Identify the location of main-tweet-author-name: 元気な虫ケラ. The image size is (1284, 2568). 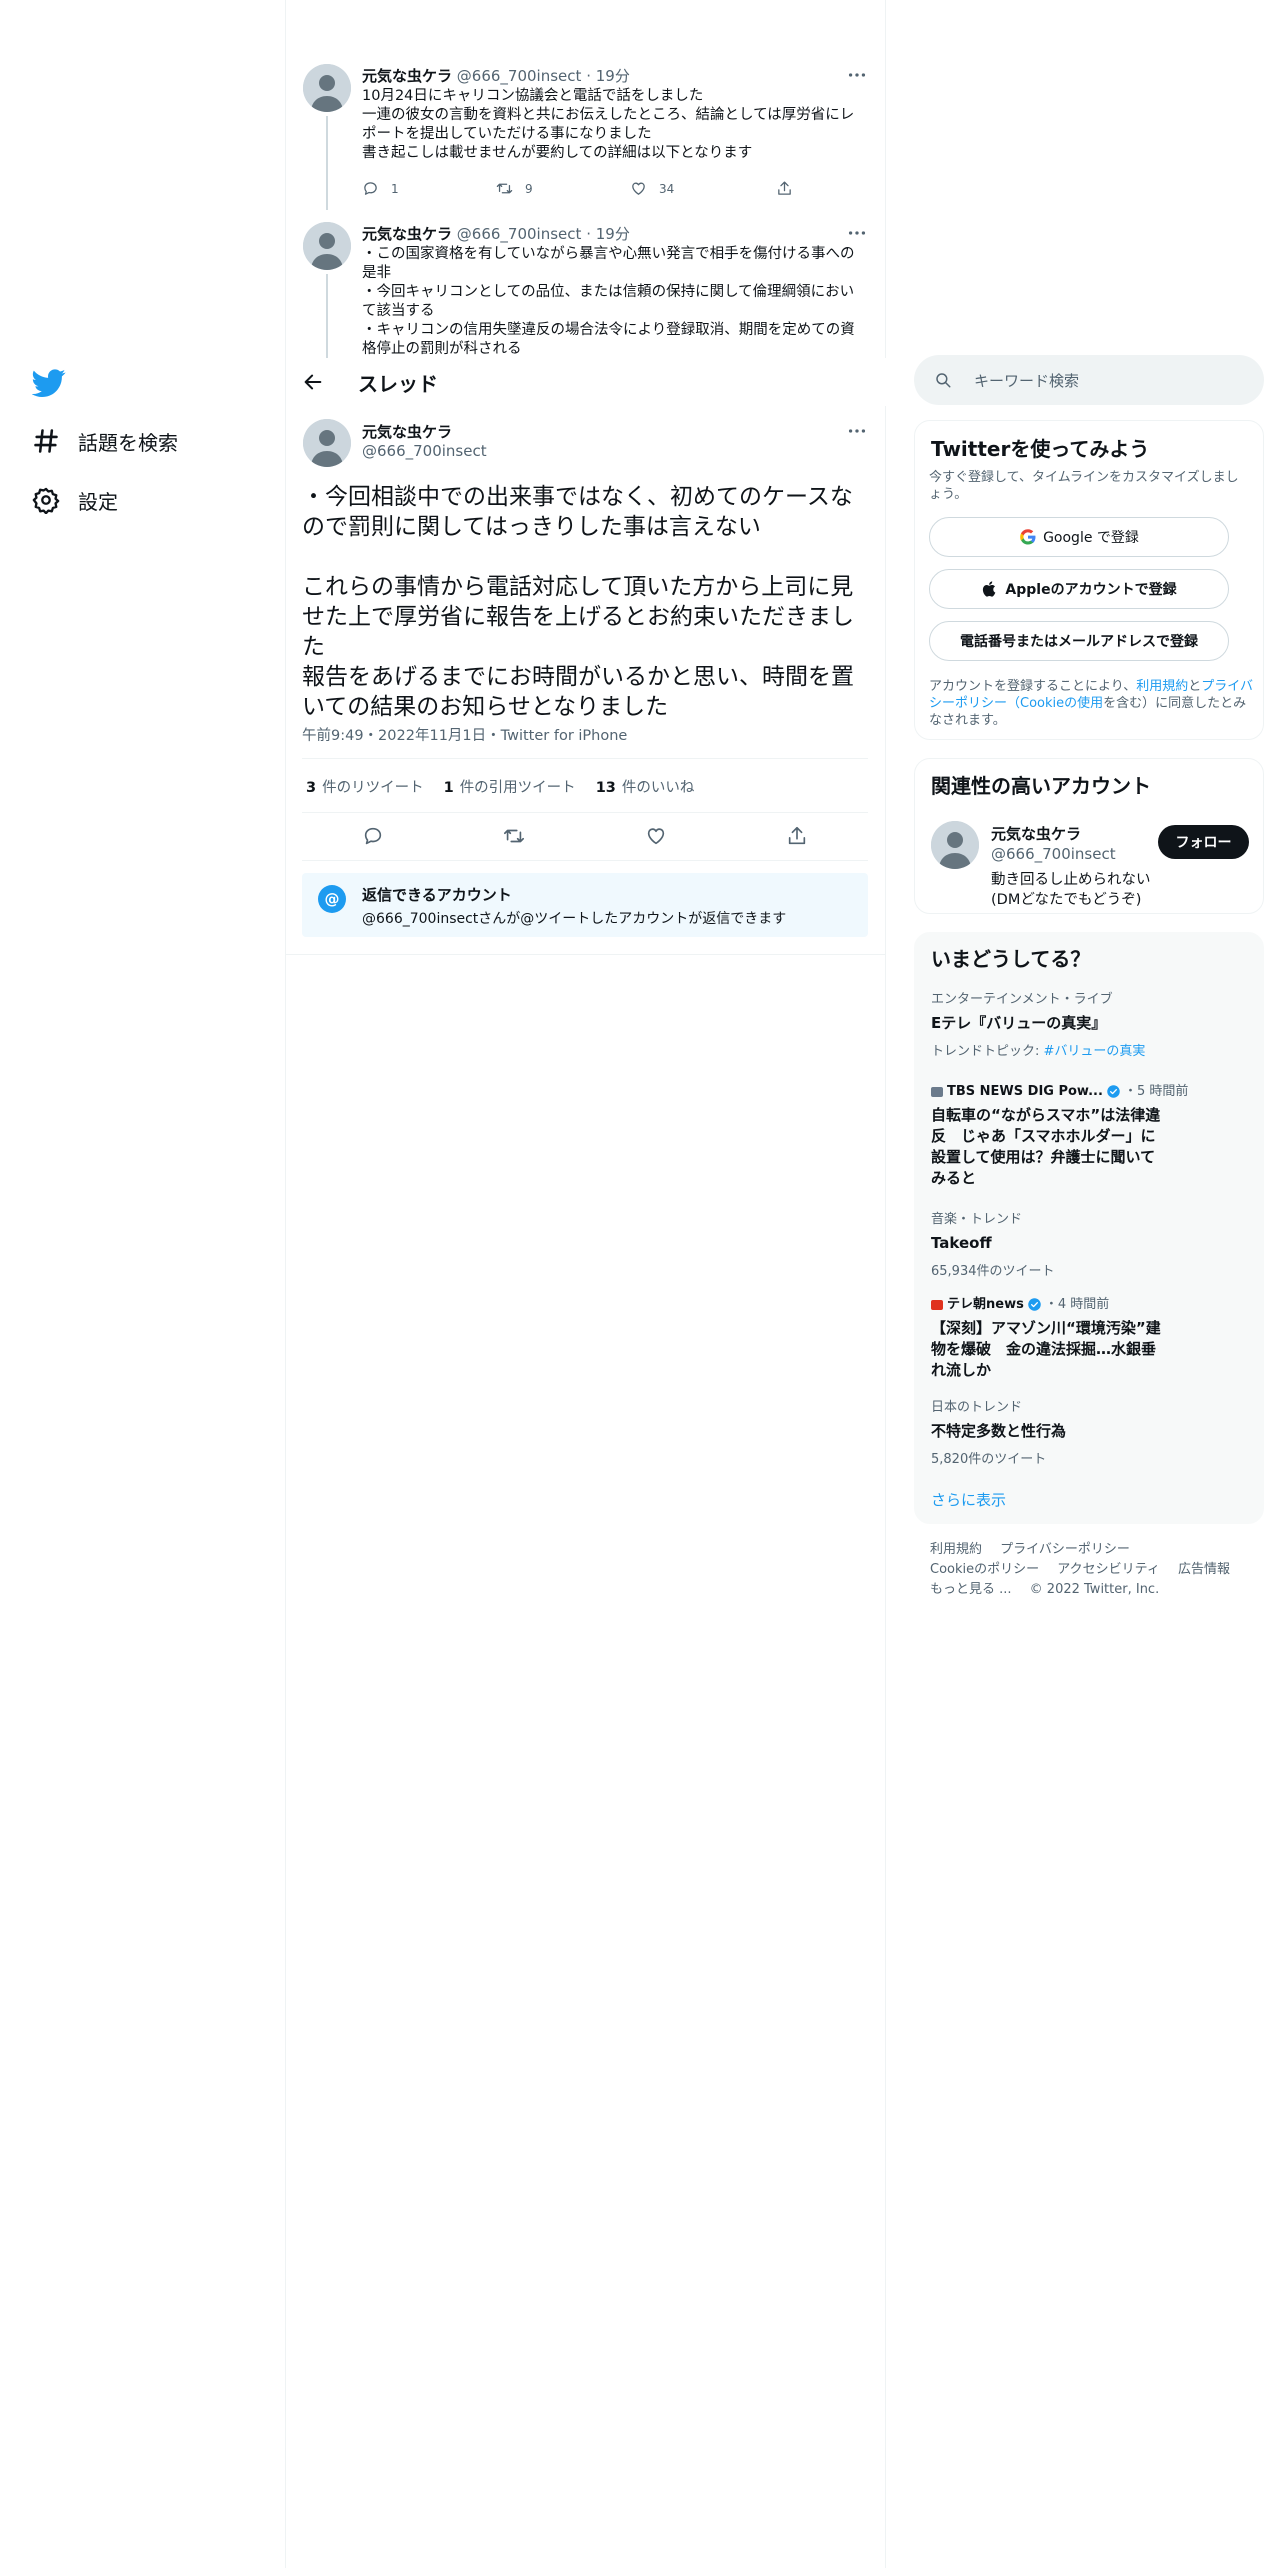
(407, 431).